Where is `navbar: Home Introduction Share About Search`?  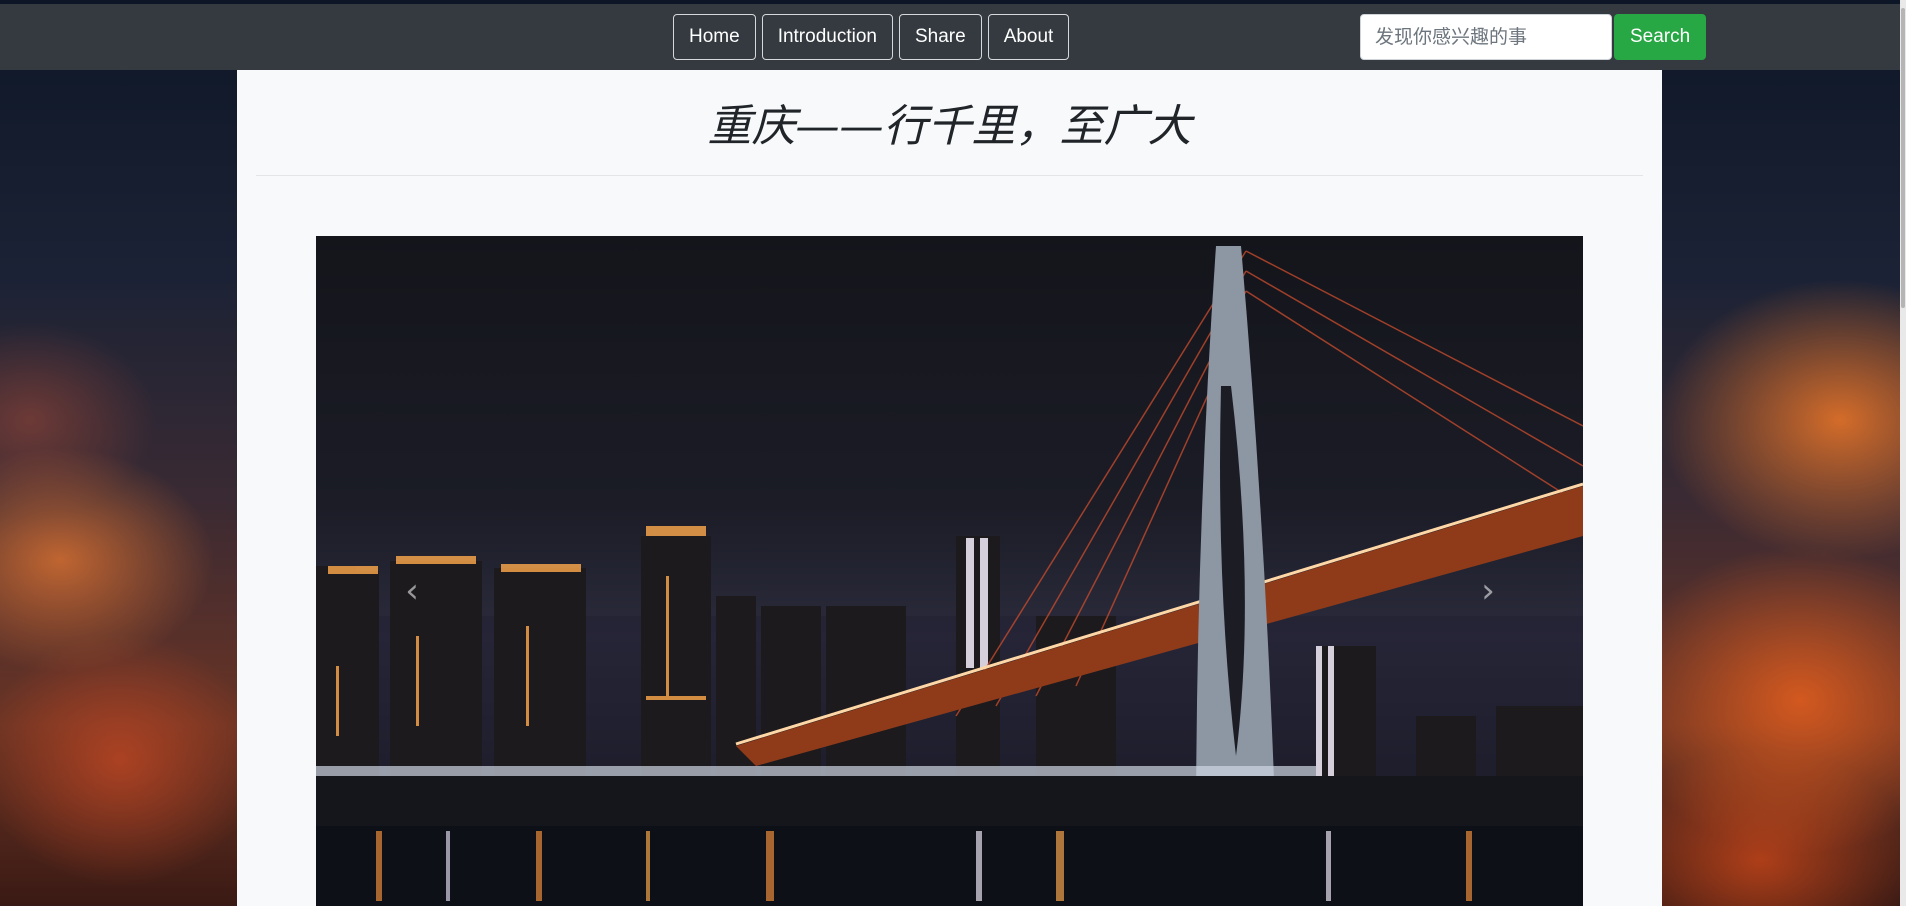 navbar: Home Introduction Share About Search is located at coordinates (950, 37).